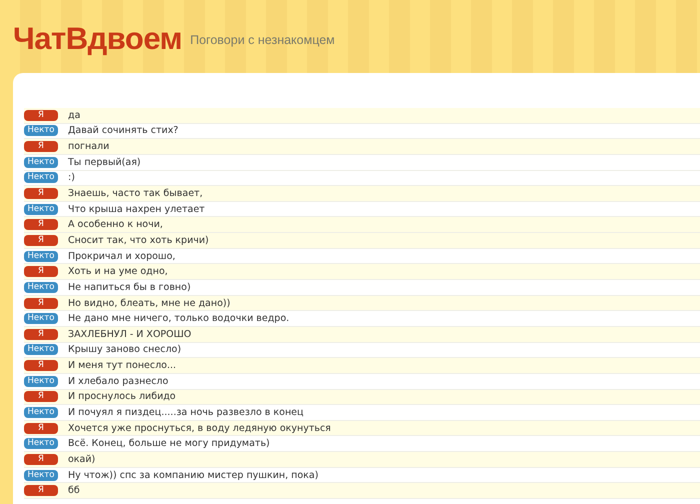  I want to click on message-text: окай), so click(82, 459).